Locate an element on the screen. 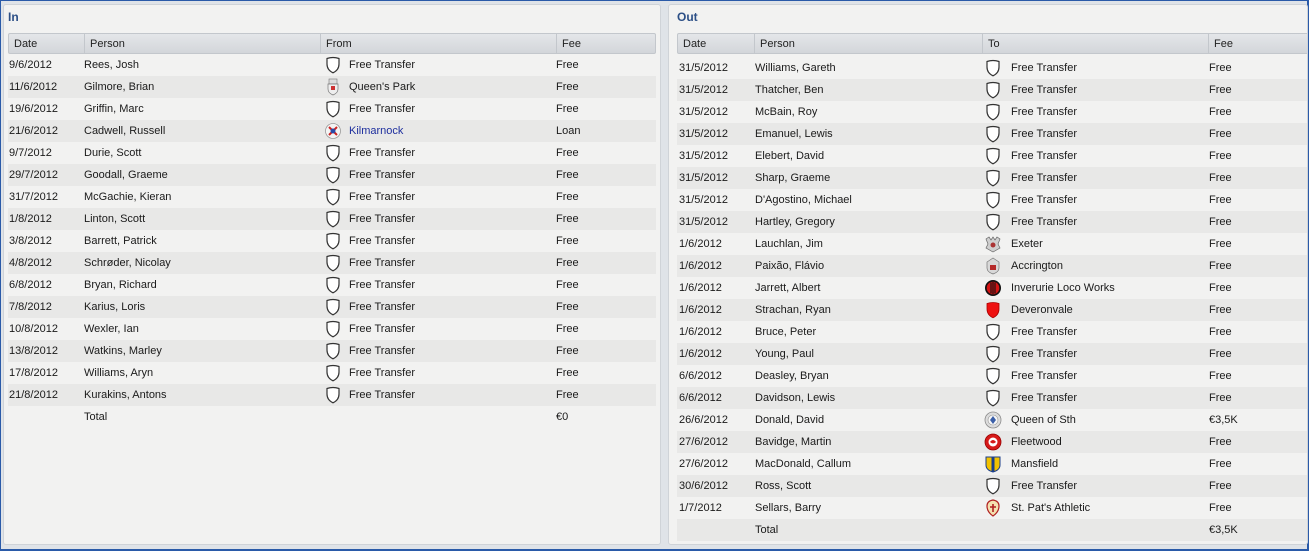  column-header-fee: Fee is located at coordinates (606, 43).